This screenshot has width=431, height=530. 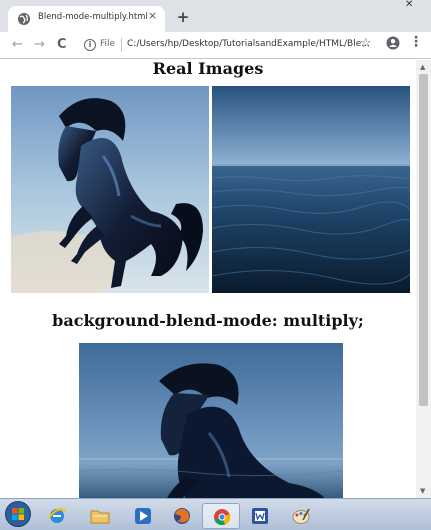 I want to click on taskbar-word, so click(x=260, y=516).